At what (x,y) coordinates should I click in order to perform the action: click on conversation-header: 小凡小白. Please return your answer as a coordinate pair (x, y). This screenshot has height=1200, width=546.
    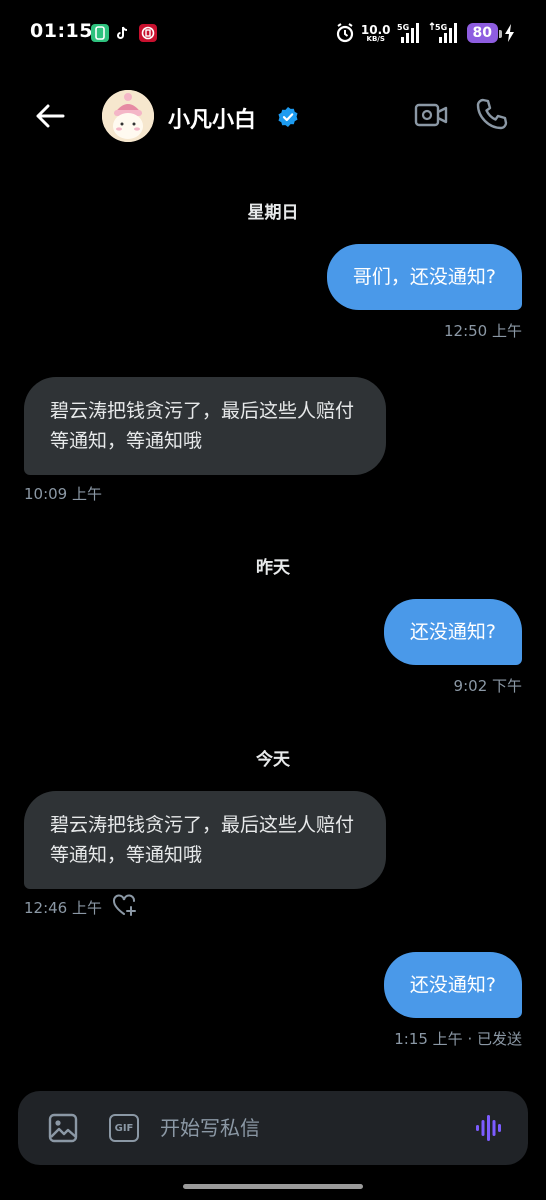
    Looking at the image, I should click on (273, 116).